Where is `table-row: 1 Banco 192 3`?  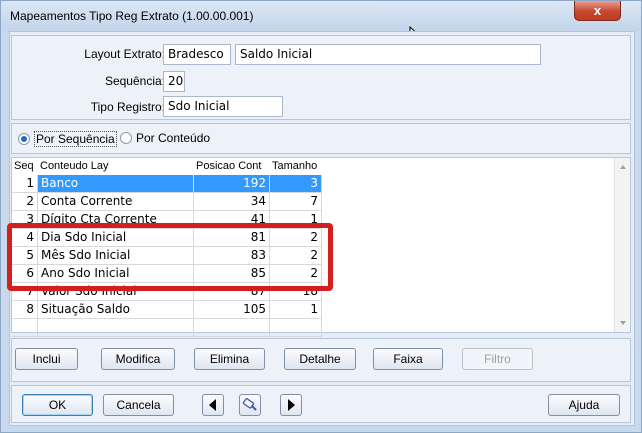 table-row: 1 Banco 192 3 is located at coordinates (167, 184).